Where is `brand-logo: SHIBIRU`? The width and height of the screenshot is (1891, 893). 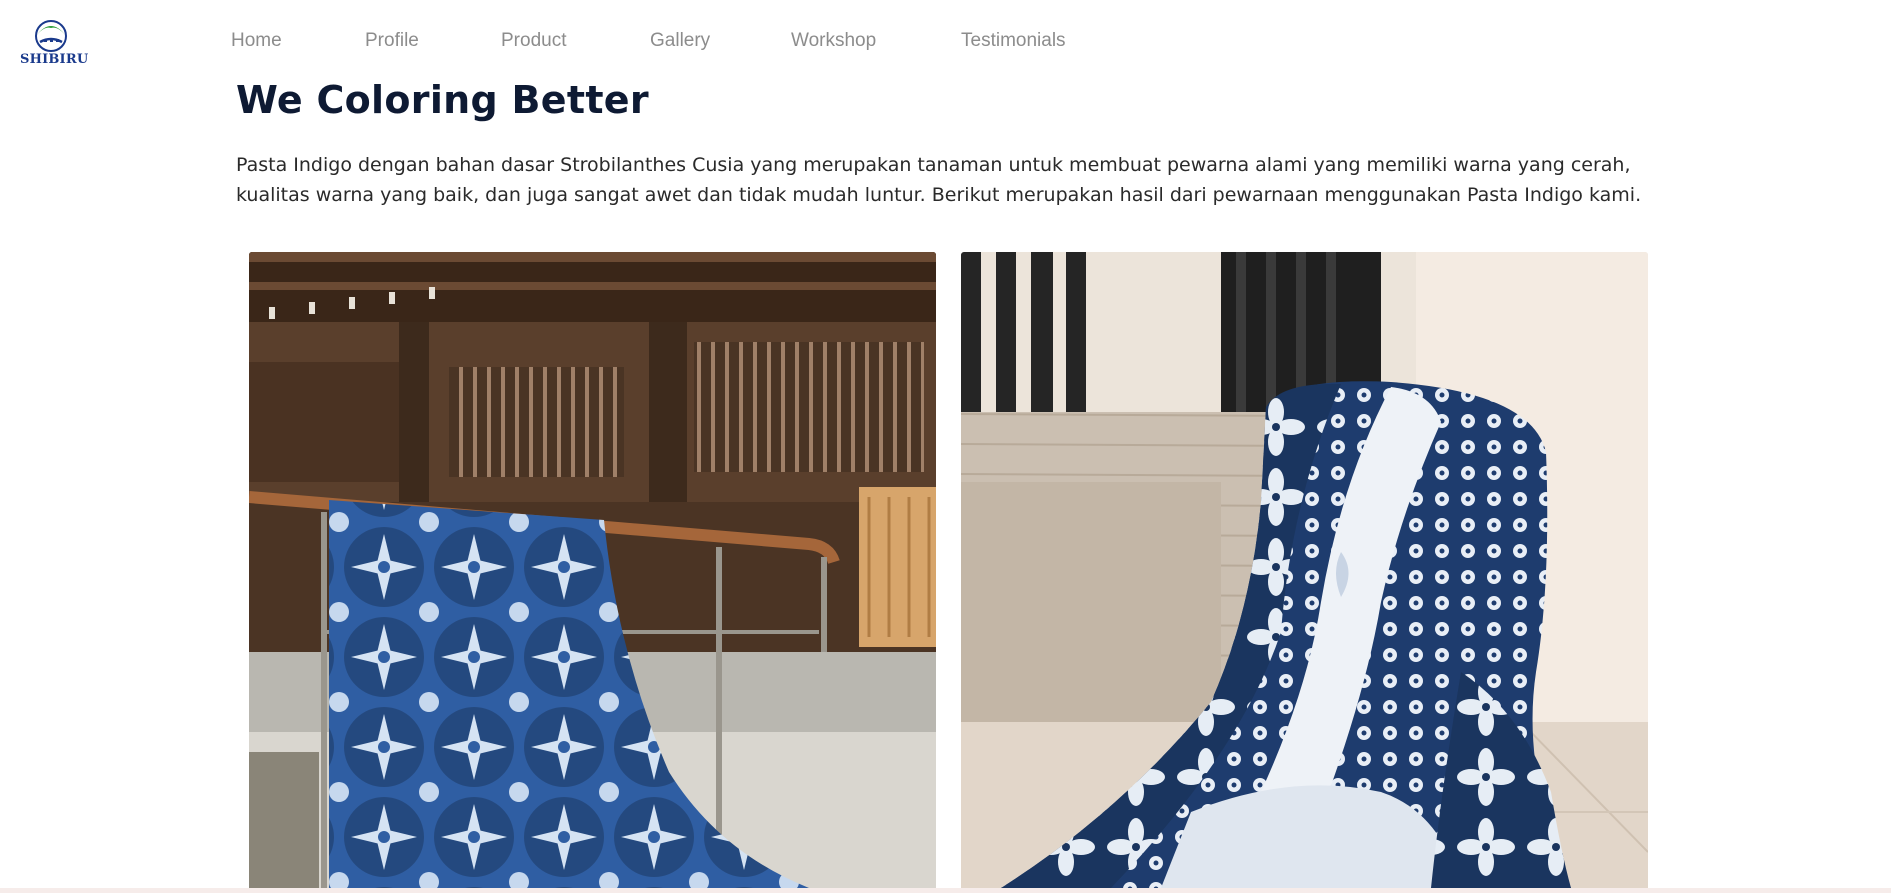 brand-logo: SHIBIRU is located at coordinates (54, 42).